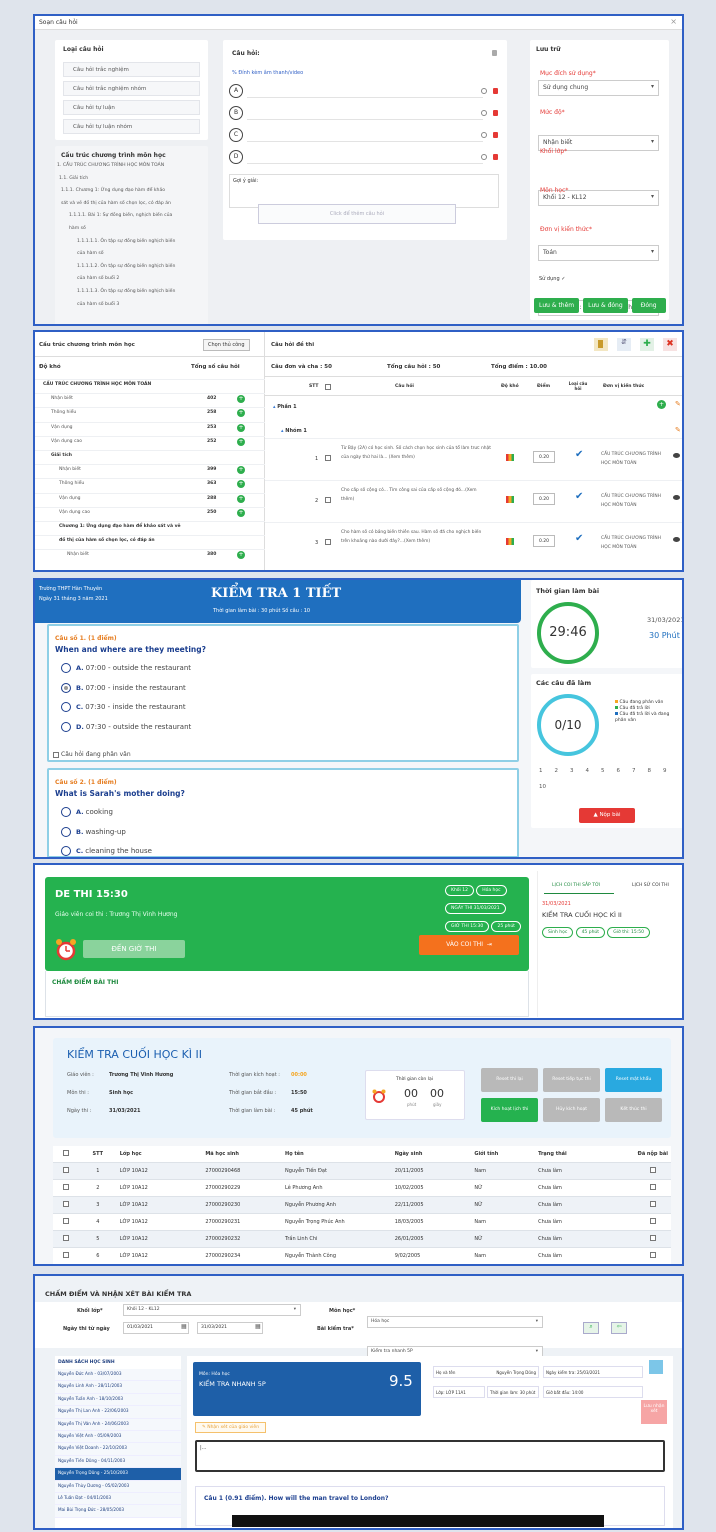 The width and height of the screenshot is (716, 1532). What do you see at coordinates (97, 384) in the screenshot?
I see `tree-row-label: CẤU TRÚC CHƯƠNG TRÌNH HỌC MÔN TOÁN` at bounding box center [97, 384].